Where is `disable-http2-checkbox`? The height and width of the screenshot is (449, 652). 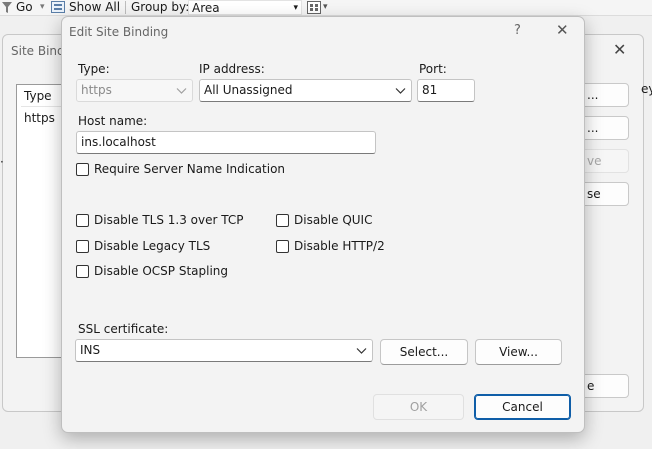
disable-http2-checkbox is located at coordinates (282, 246).